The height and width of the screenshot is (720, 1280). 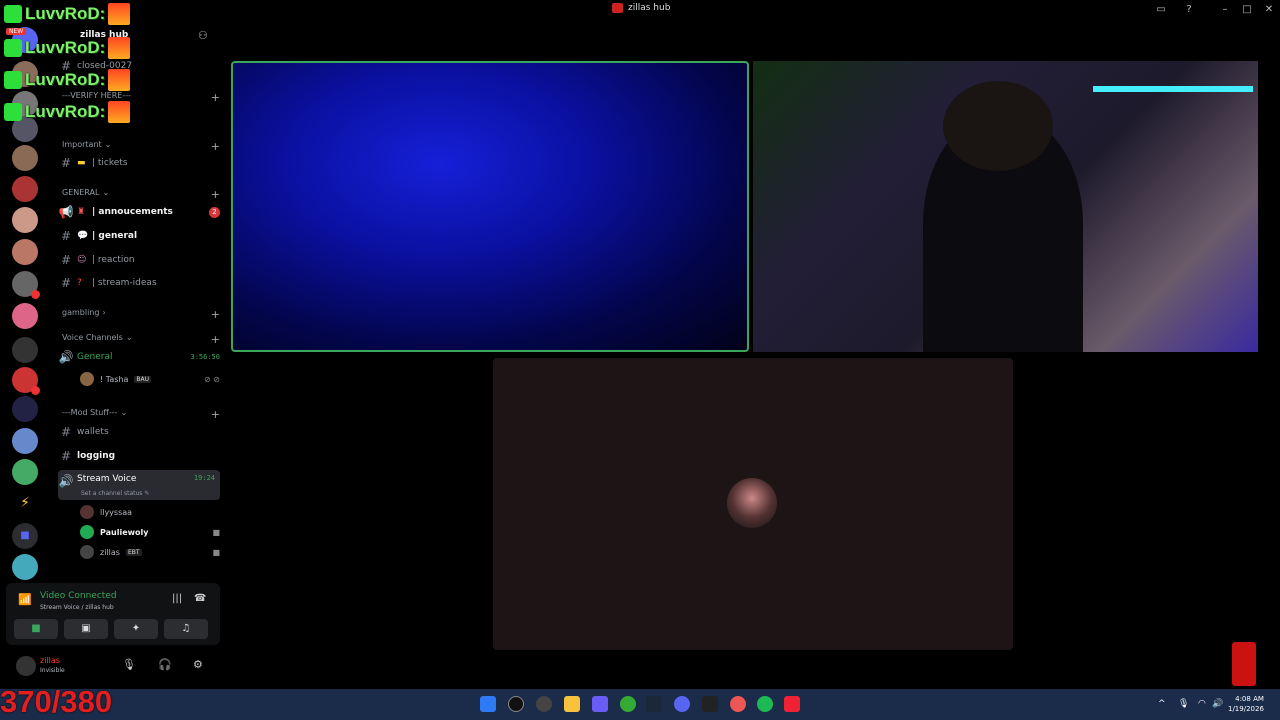 I want to click on follower-counter: 370/380, so click(x=56, y=701).